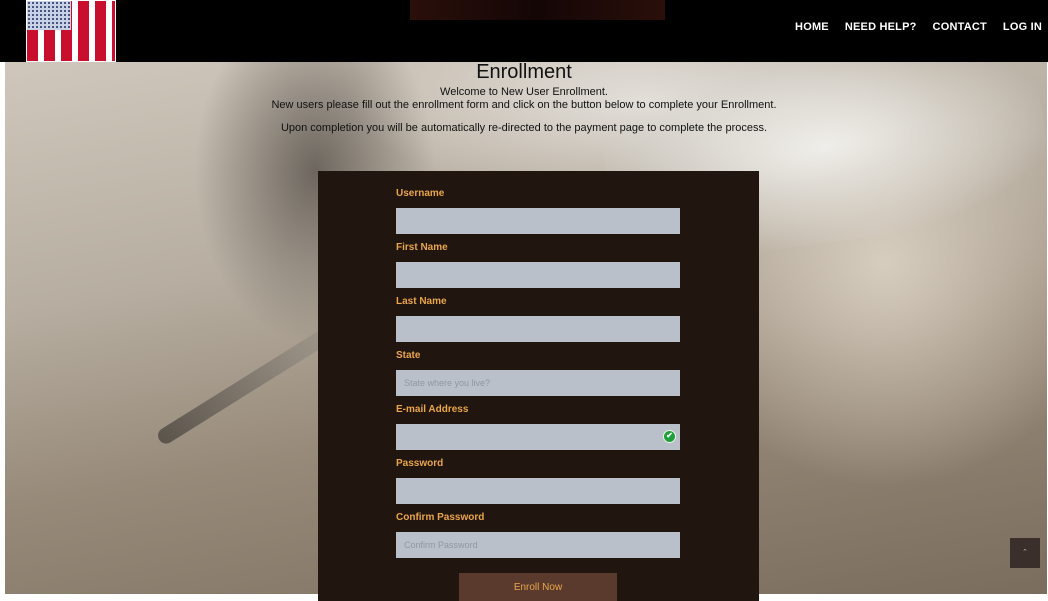  I want to click on confirm-password-field: Confirm Password, so click(538, 534).